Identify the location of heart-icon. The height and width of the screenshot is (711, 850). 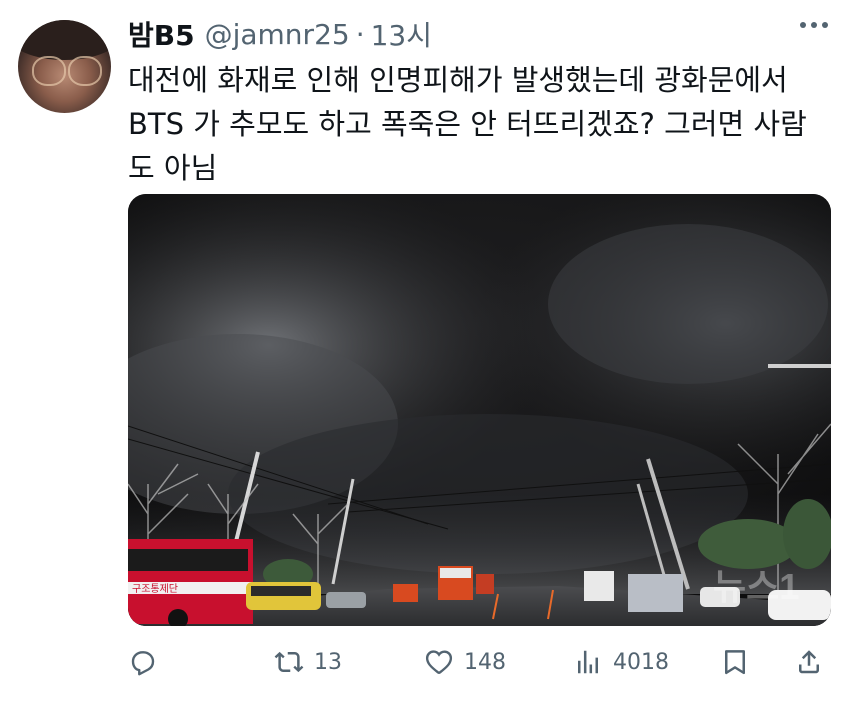
(439, 662).